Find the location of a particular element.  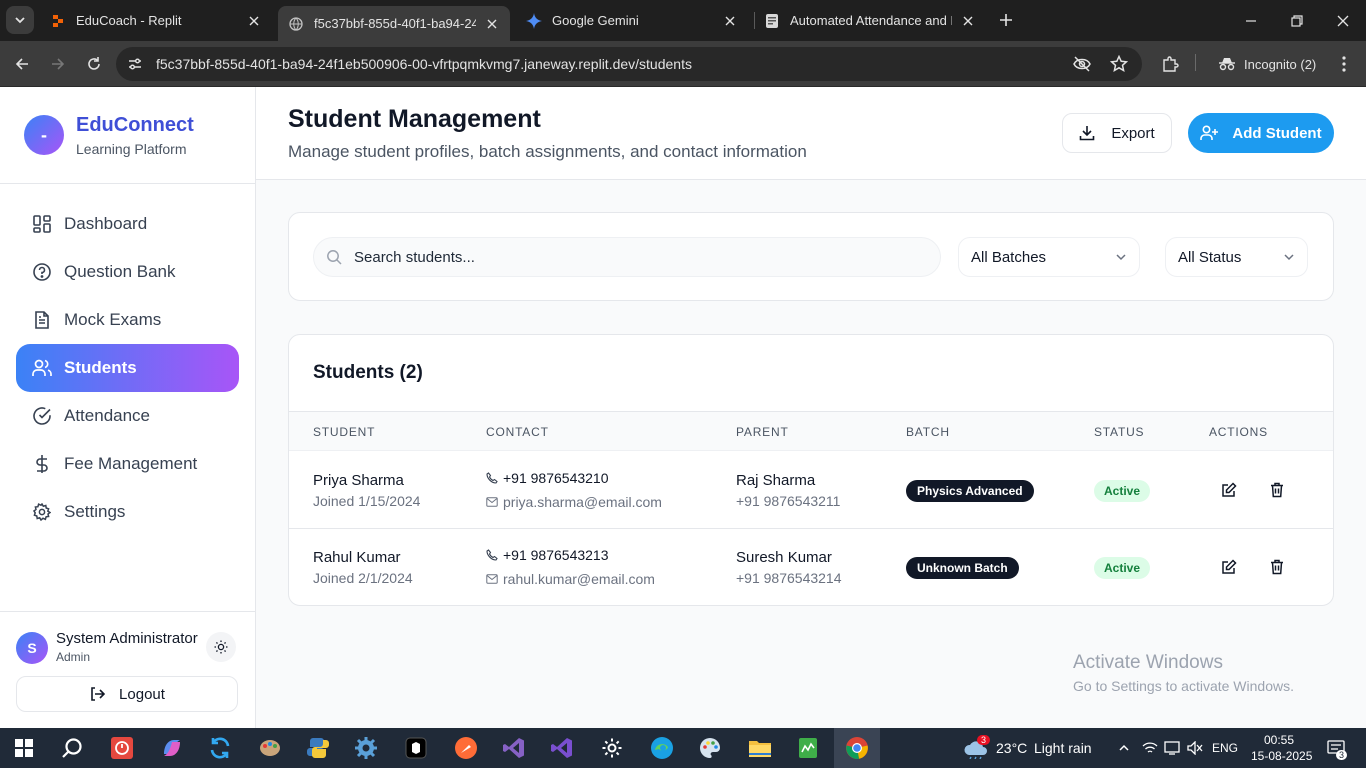

back-button is located at coordinates (22, 64).